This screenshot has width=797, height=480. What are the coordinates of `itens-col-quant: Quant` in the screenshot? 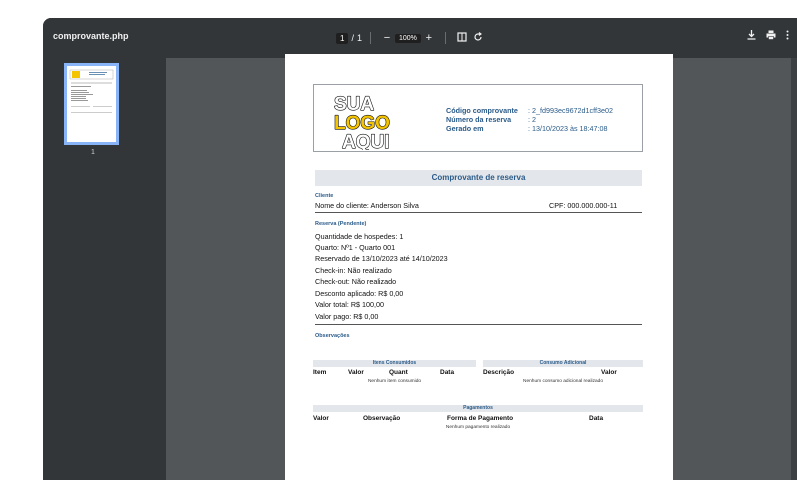 It's located at (398, 372).